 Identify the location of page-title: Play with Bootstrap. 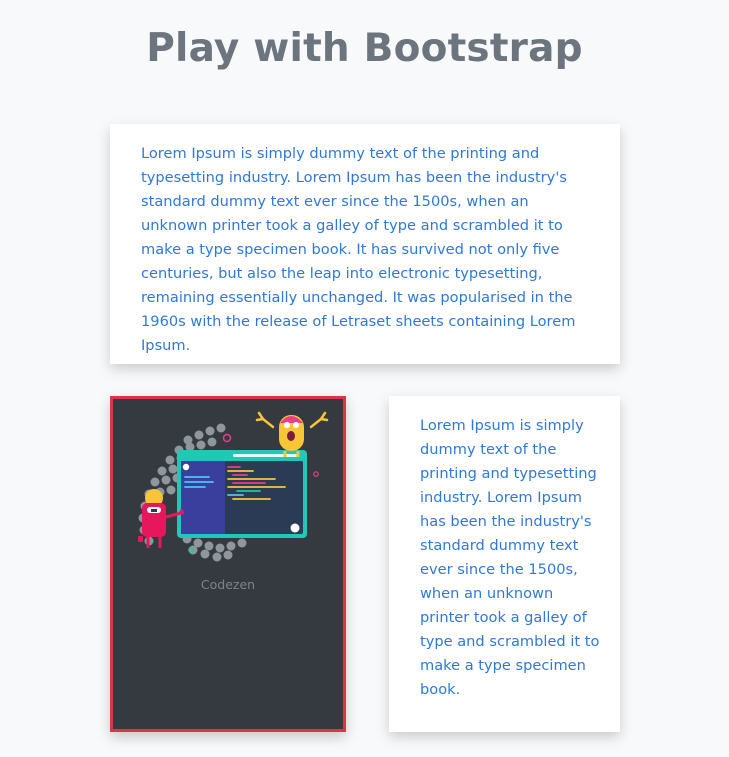
(364, 48).